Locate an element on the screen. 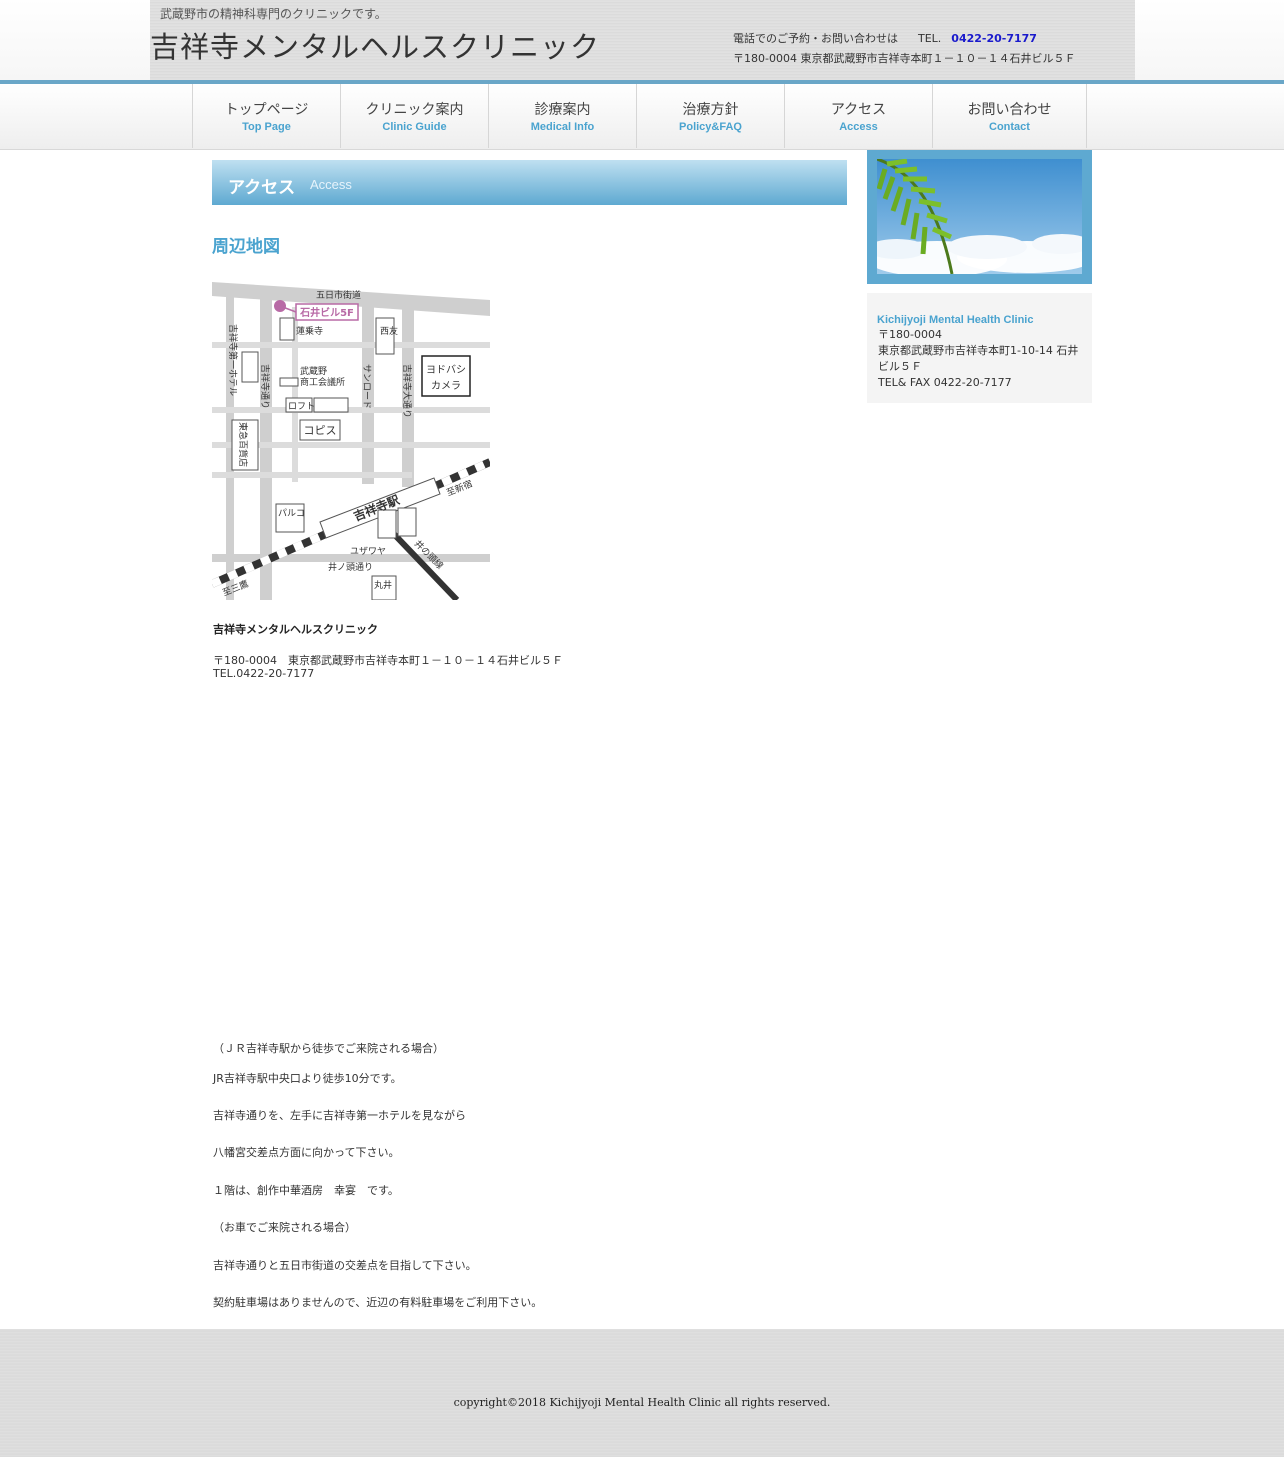  clinic-name: 吉祥寺メンタルヘルスクリニック is located at coordinates (295, 629).